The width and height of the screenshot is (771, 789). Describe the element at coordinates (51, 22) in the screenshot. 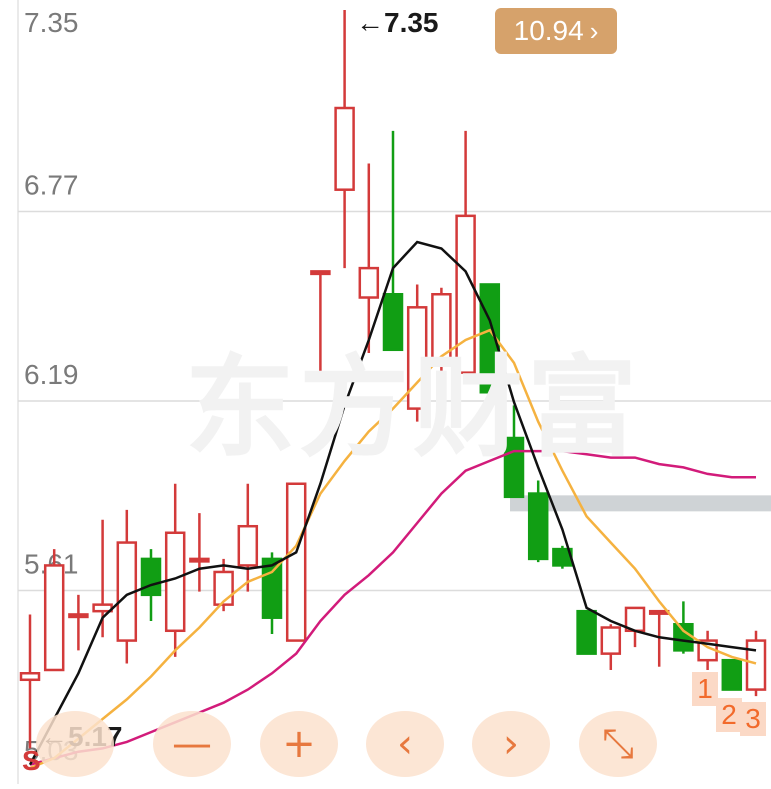

I see `price-axis-label: 7.35` at that location.